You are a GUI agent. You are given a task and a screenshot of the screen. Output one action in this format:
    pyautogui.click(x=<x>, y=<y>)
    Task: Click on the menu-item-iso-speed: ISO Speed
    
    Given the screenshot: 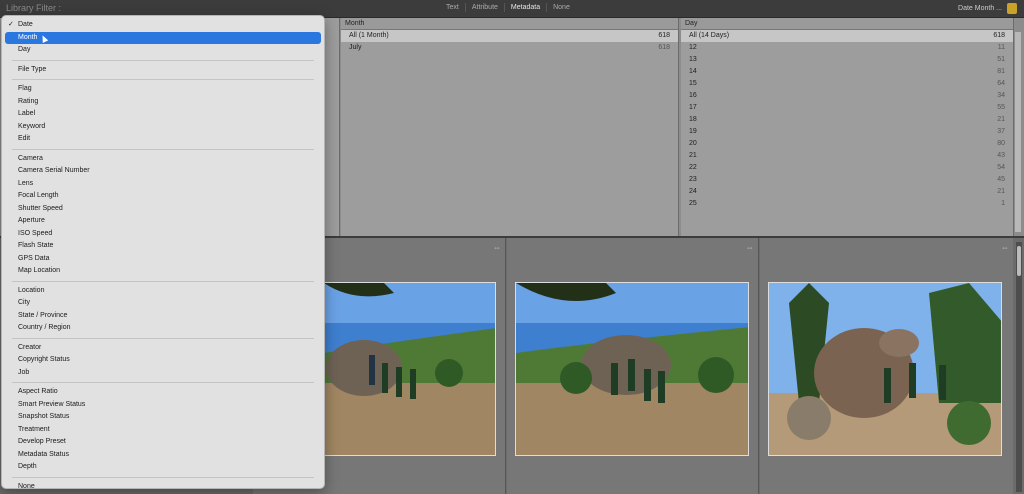 What is the action you would take?
    pyautogui.click(x=163, y=234)
    